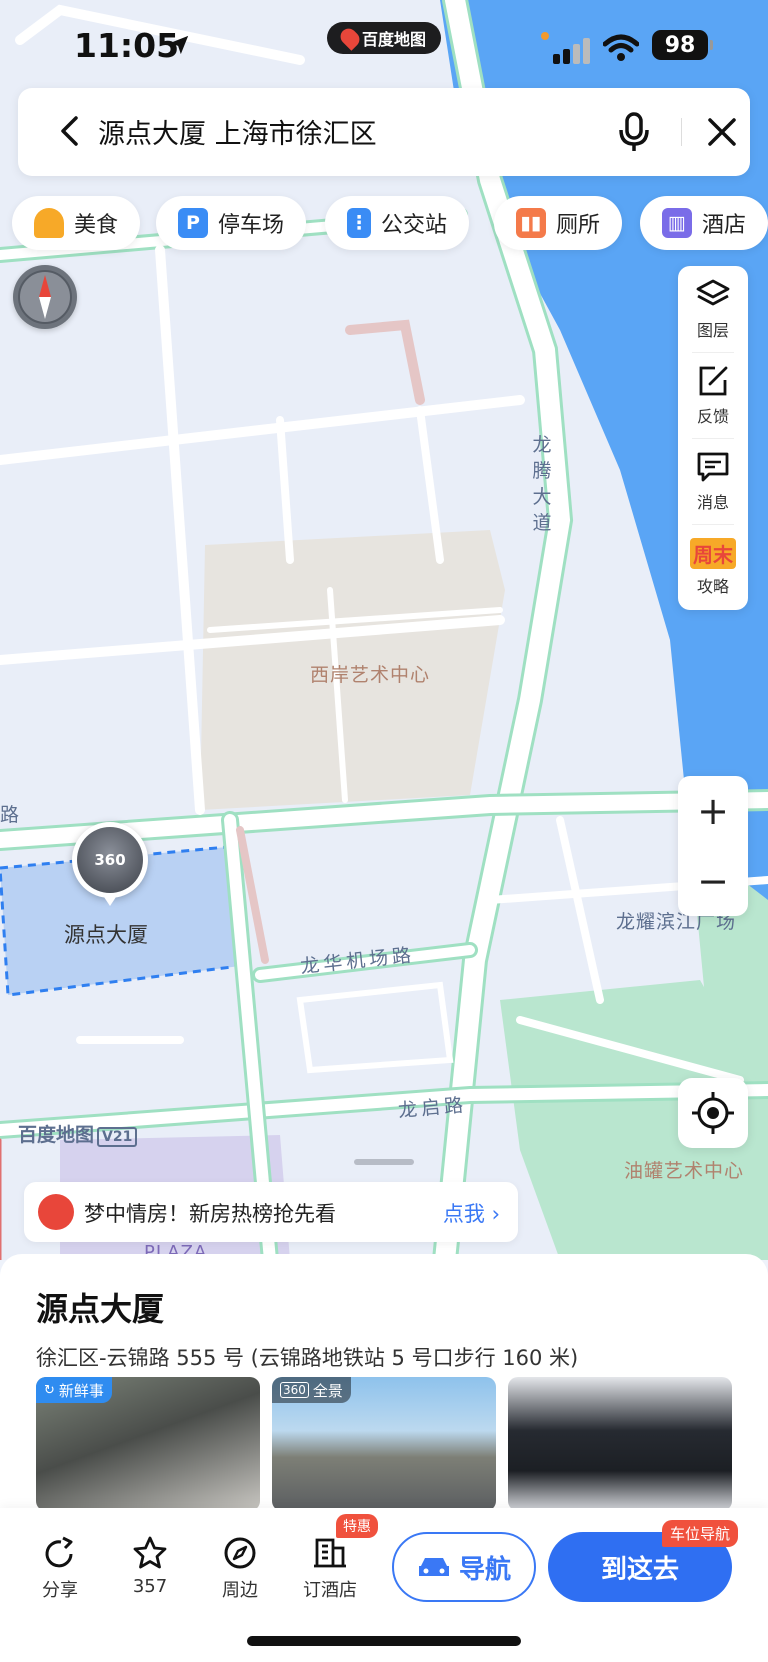 This screenshot has height=1662, width=768. What do you see at coordinates (694, 1169) in the screenshot?
I see `map-label-oil-tank-art-center: 油罐艺术中心` at bounding box center [694, 1169].